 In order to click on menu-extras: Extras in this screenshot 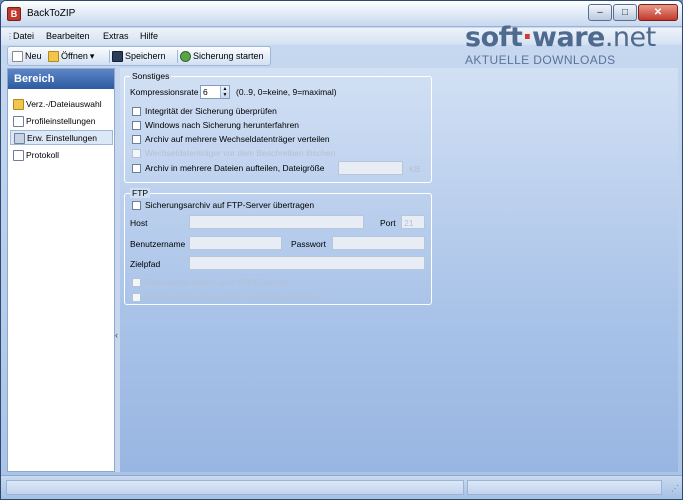, I will do `click(116, 36)`.